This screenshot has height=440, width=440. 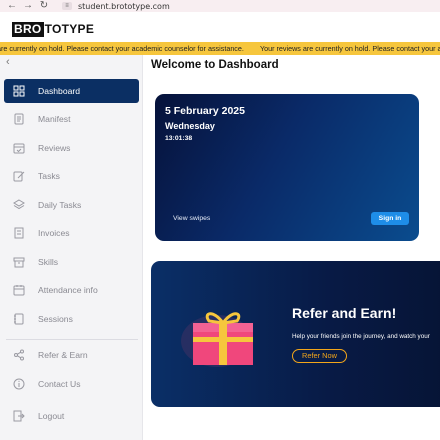 What do you see at coordinates (67, 6) in the screenshot?
I see `site-settings-icon: ≡` at bounding box center [67, 6].